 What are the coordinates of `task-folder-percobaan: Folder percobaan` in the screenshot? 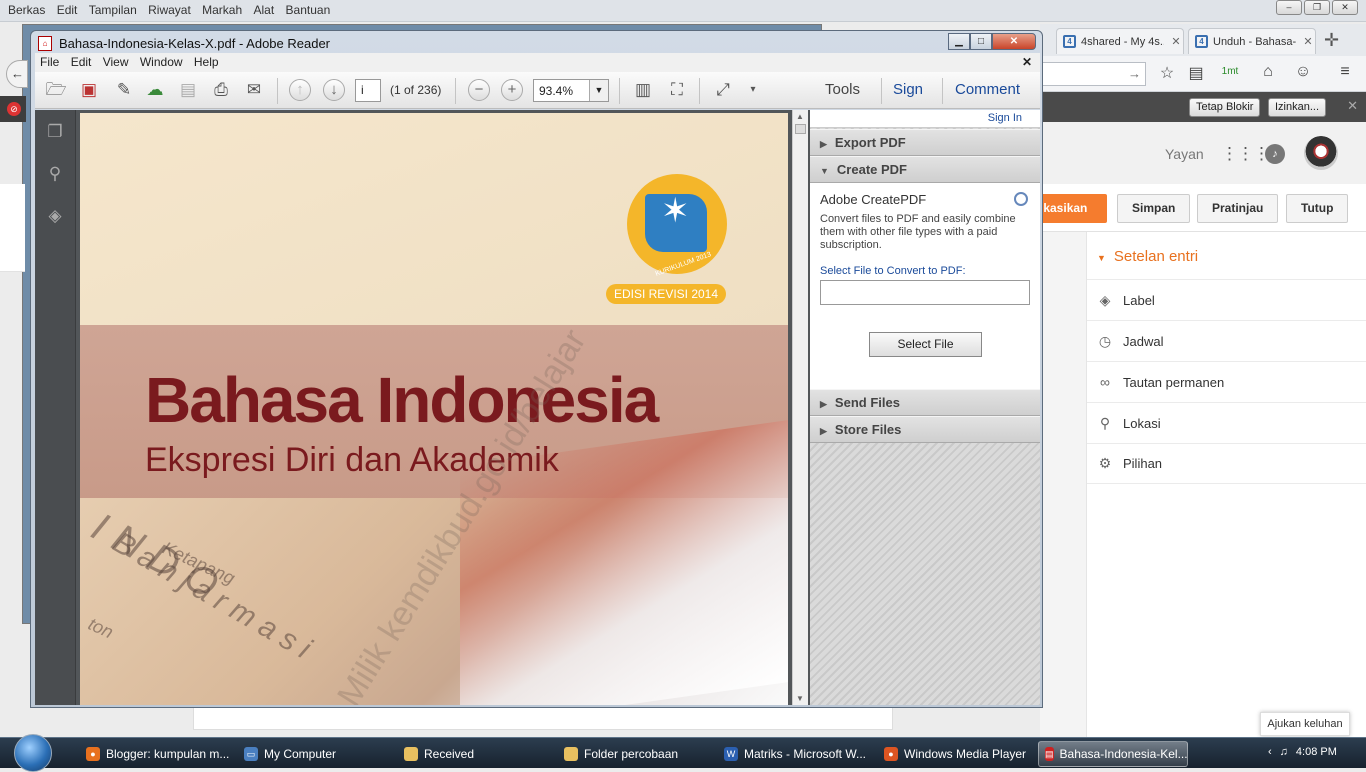 It's located at (633, 754).